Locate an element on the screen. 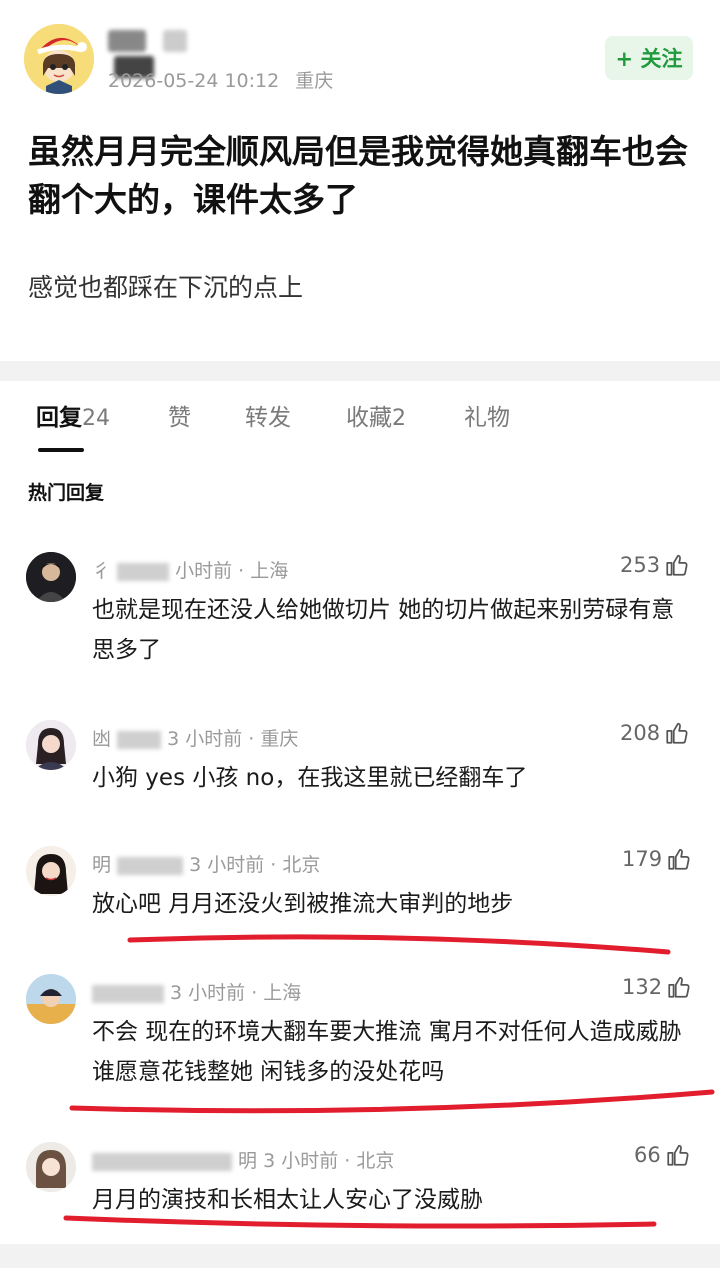 This screenshot has height=1268, width=720. tab-reposts: 转发 is located at coordinates (268, 415).